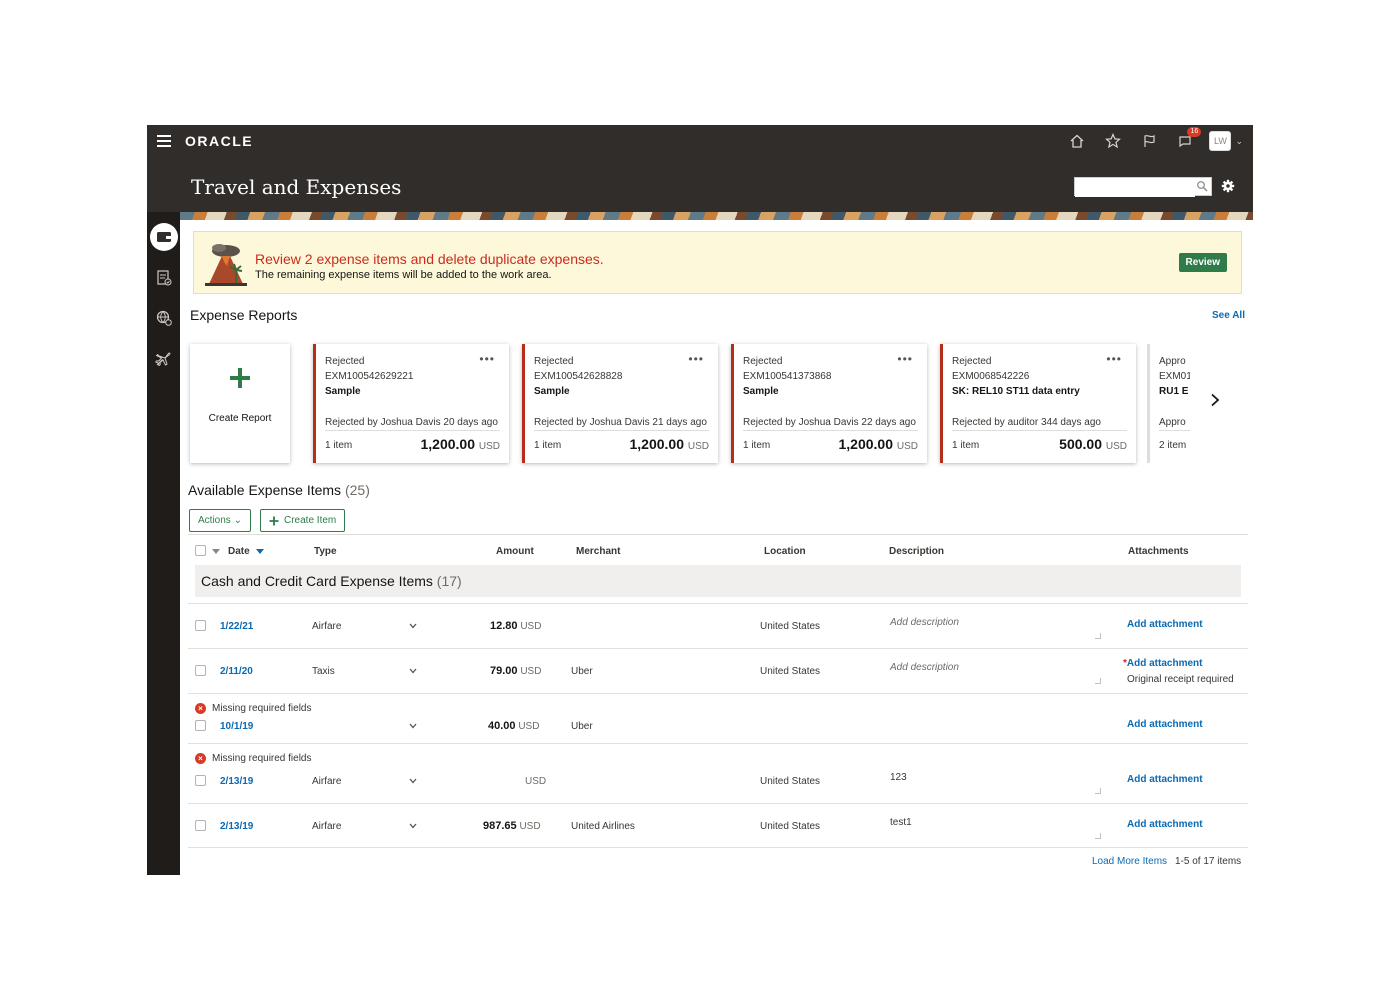 This screenshot has width=1400, height=1000. I want to click on actions-button: Actions ⌄, so click(220, 520).